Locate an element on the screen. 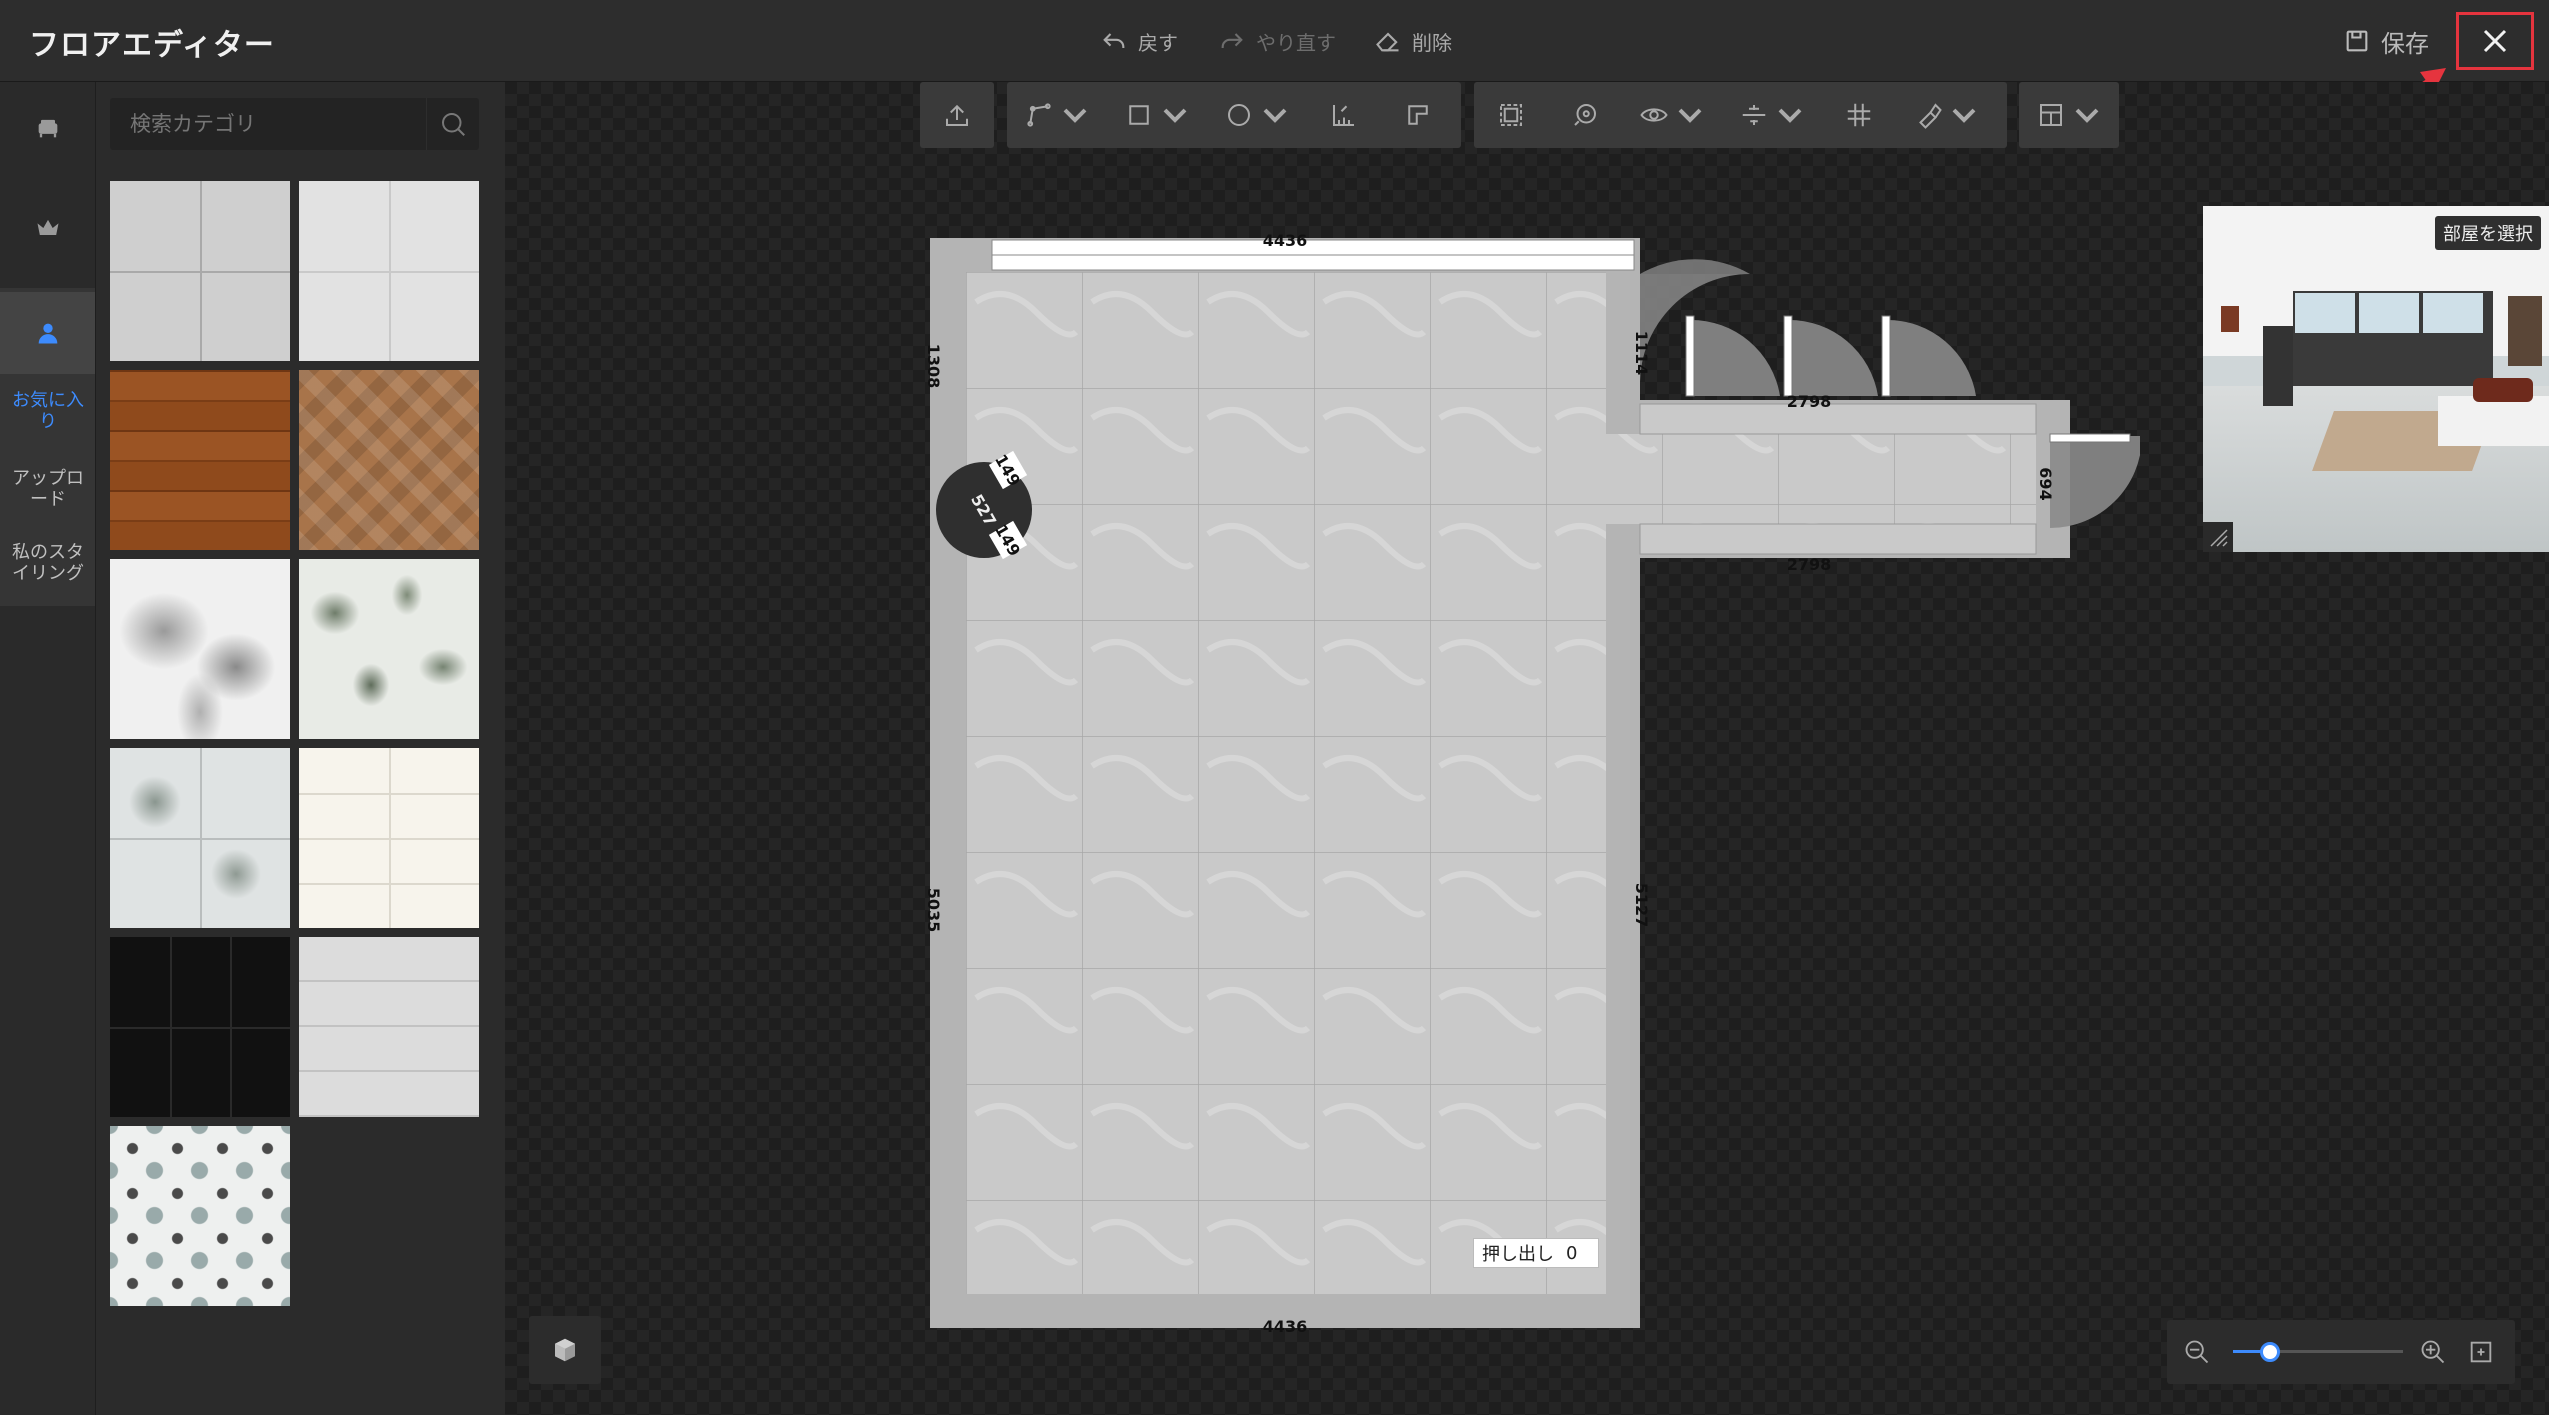 The width and height of the screenshot is (2549, 1415). extrude-value: 0 is located at coordinates (1572, 1253).